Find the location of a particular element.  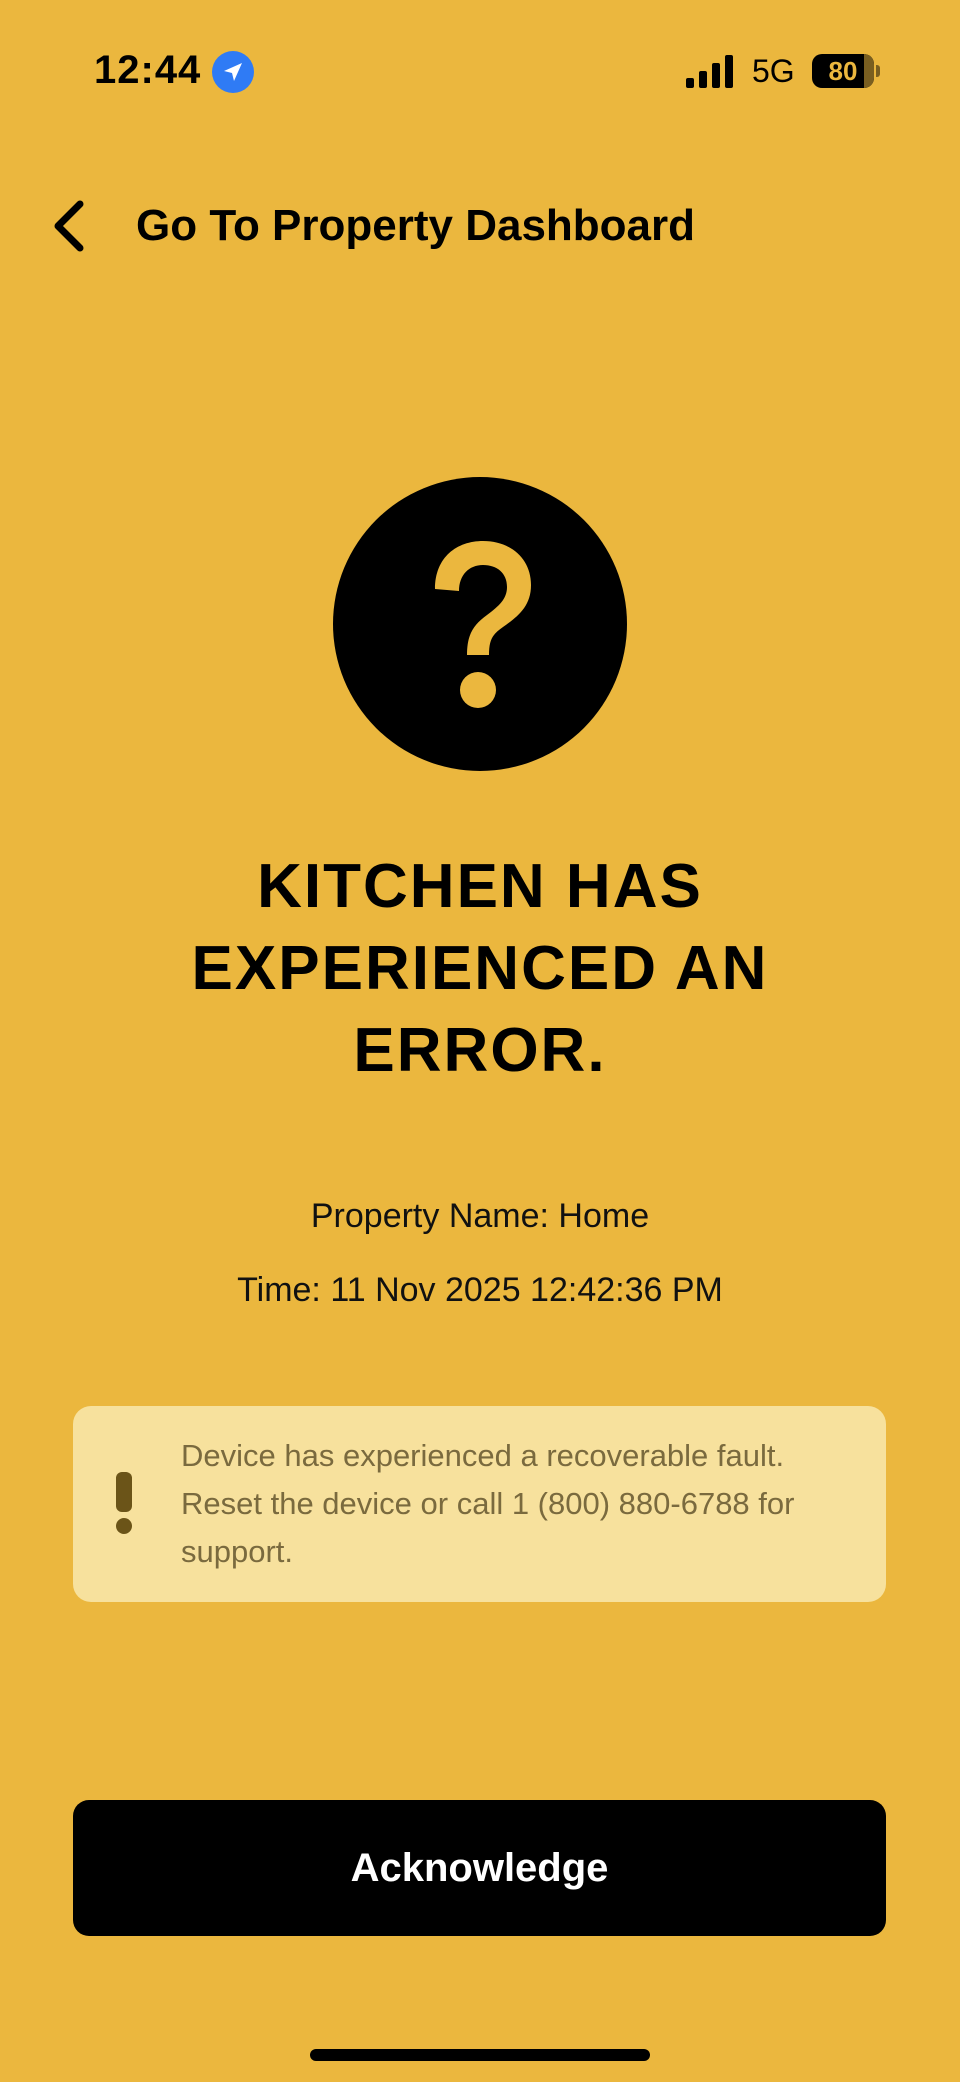

nav-bar: Go To Property Dashboard is located at coordinates (478, 227).